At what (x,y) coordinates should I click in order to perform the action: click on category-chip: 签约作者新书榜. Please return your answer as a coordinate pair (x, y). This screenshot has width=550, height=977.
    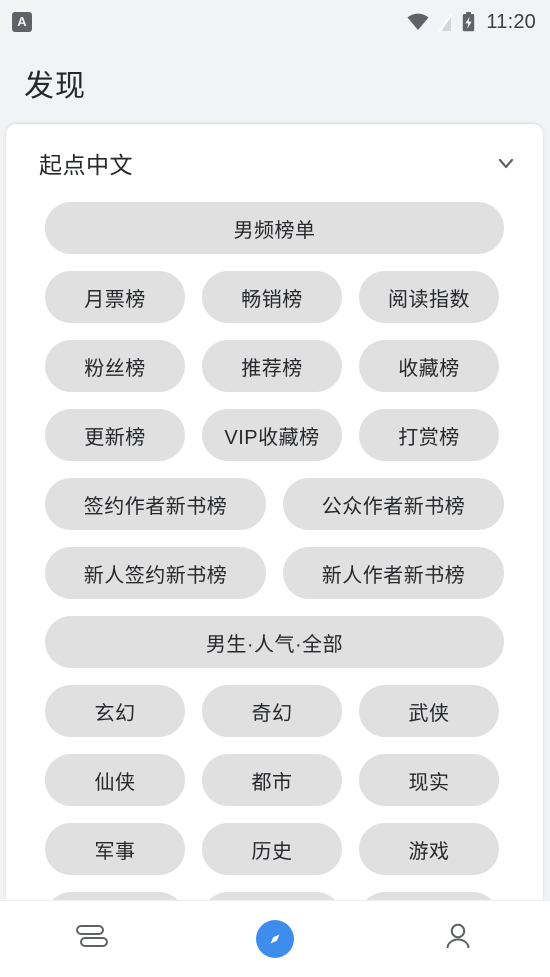
    Looking at the image, I should click on (155, 504).